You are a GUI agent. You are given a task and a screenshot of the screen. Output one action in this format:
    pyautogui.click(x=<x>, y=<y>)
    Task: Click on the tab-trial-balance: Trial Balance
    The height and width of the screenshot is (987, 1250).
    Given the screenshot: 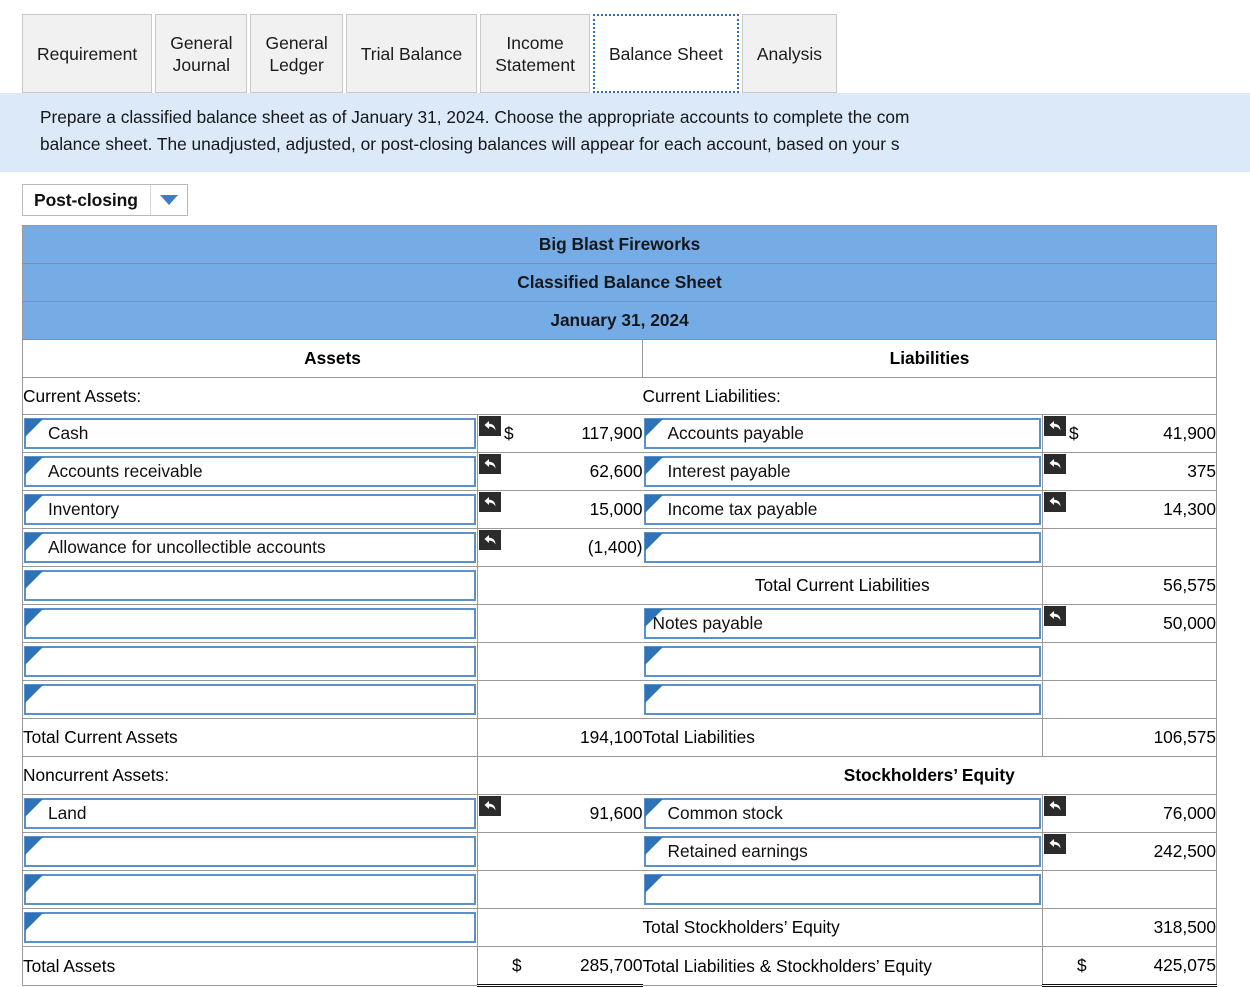 What is the action you would take?
    pyautogui.click(x=411, y=53)
    